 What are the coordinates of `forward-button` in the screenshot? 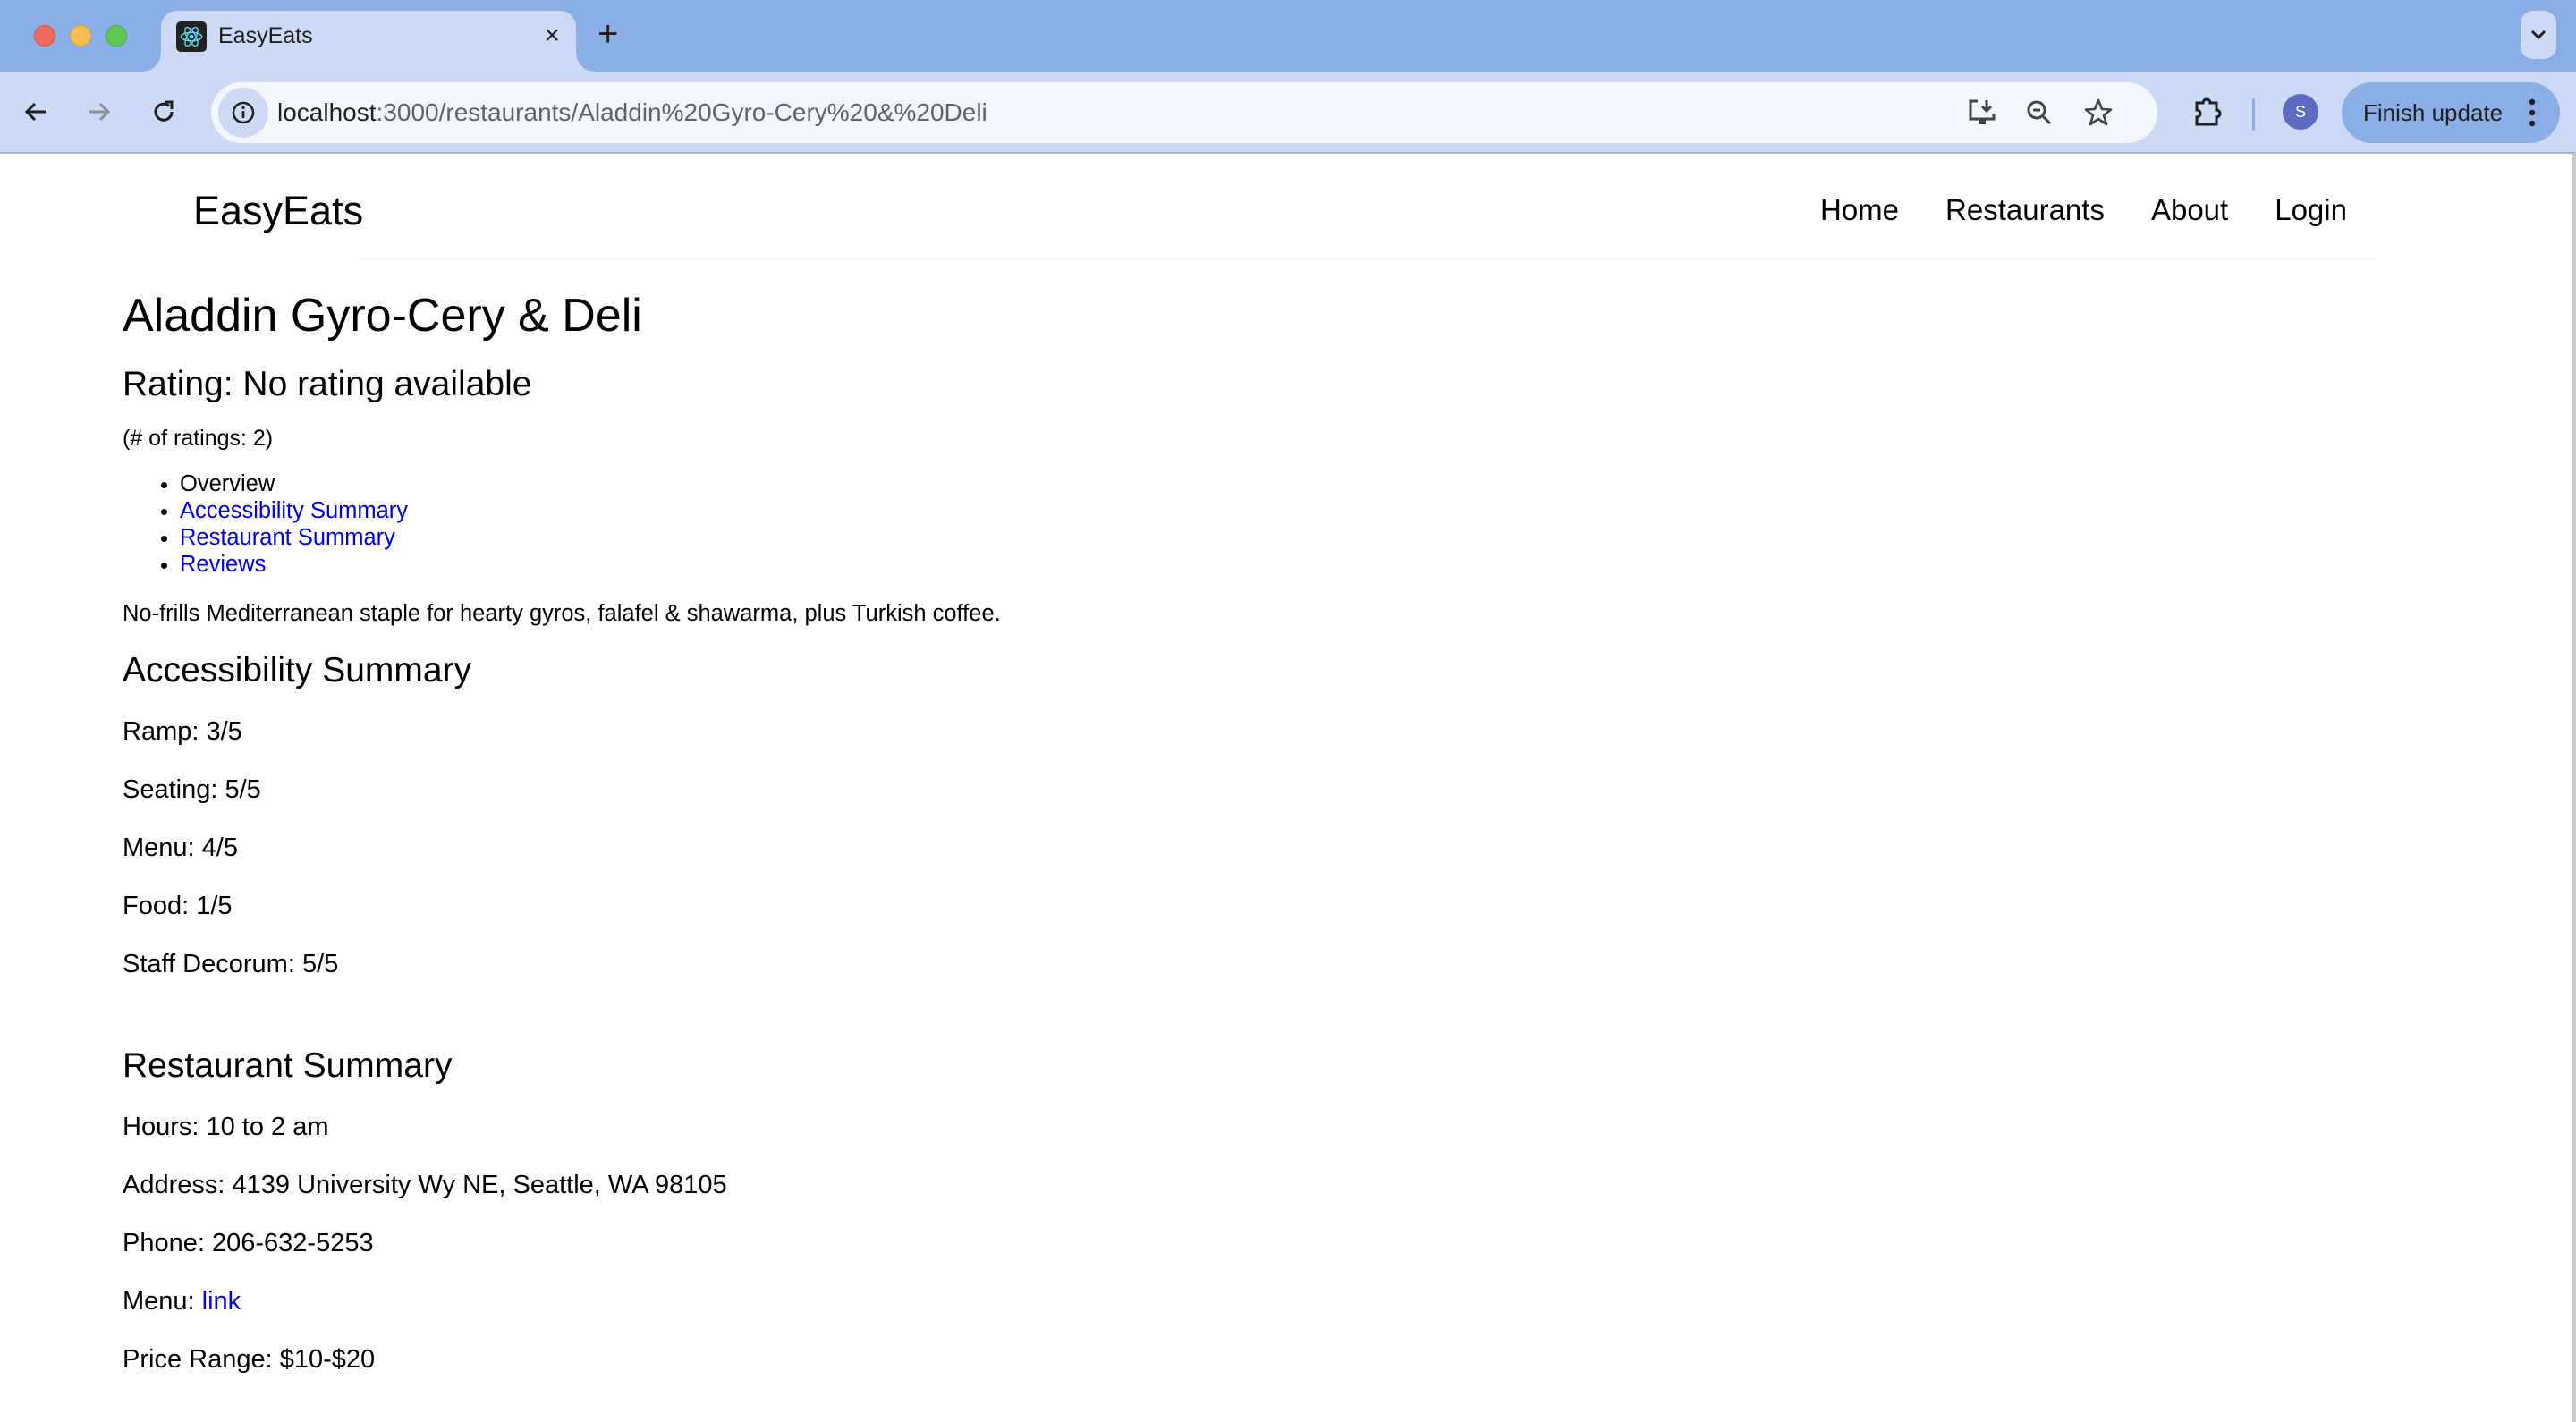 It's located at (99, 111).